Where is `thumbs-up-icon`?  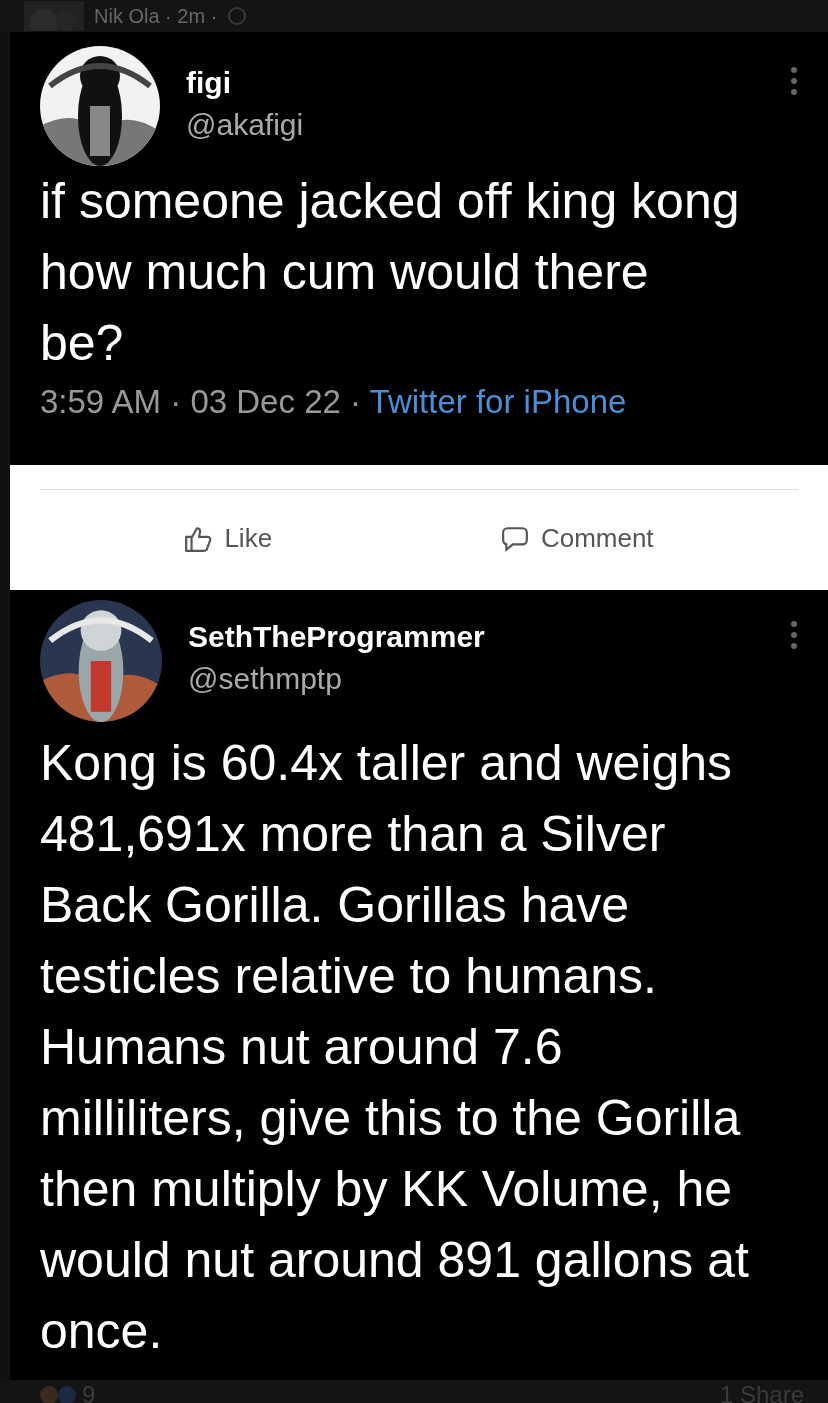 thumbs-up-icon is located at coordinates (198, 538).